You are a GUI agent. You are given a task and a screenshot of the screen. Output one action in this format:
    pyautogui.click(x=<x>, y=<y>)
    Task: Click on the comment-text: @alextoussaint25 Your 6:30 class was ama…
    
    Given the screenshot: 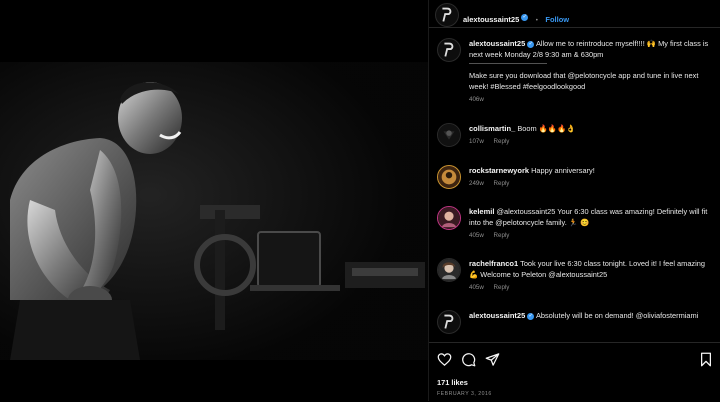 What is the action you would take?
    pyautogui.click(x=588, y=217)
    